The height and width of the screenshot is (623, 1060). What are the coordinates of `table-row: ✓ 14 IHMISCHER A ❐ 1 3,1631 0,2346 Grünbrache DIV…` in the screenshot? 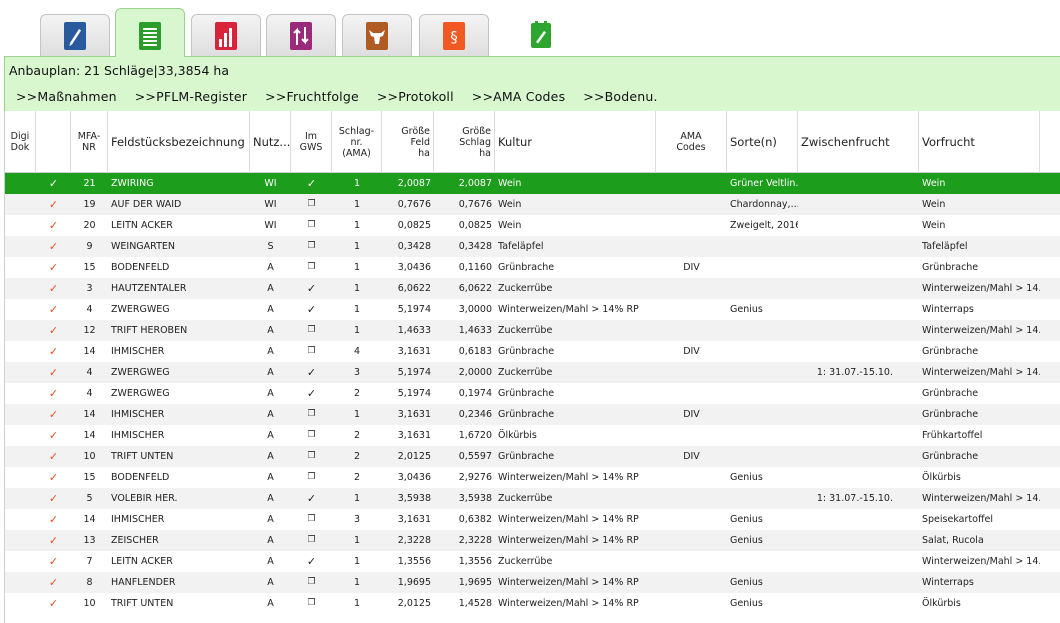 It's located at (532, 414).